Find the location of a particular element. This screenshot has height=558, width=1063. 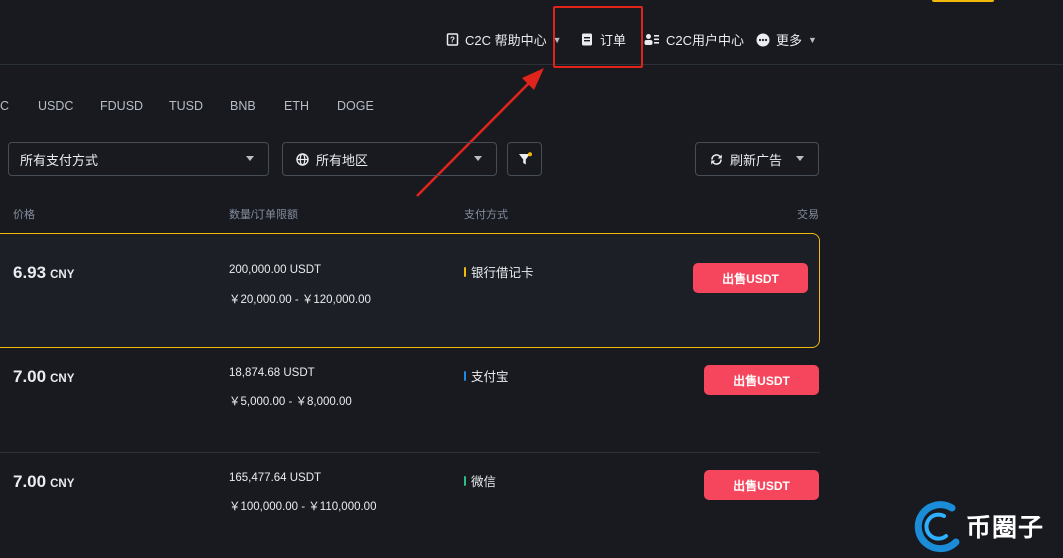

watermark-logo-icon is located at coordinates (937, 526).